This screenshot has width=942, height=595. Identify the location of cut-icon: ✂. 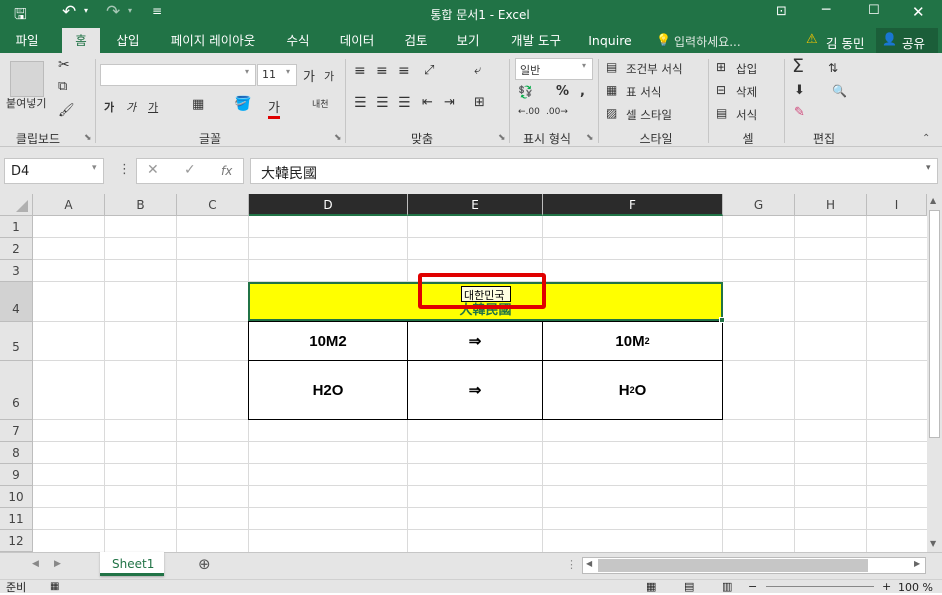
(64, 65).